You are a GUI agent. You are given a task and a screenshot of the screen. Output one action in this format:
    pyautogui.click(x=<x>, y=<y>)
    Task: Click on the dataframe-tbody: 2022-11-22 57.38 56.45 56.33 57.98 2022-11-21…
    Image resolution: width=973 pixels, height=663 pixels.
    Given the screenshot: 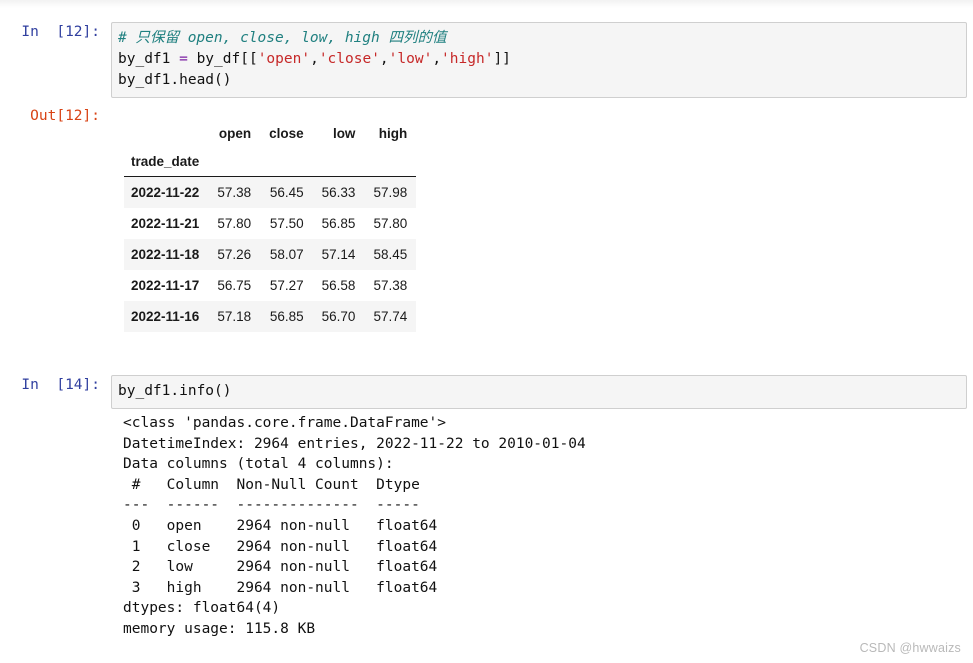 What is the action you would take?
    pyautogui.click(x=270, y=254)
    